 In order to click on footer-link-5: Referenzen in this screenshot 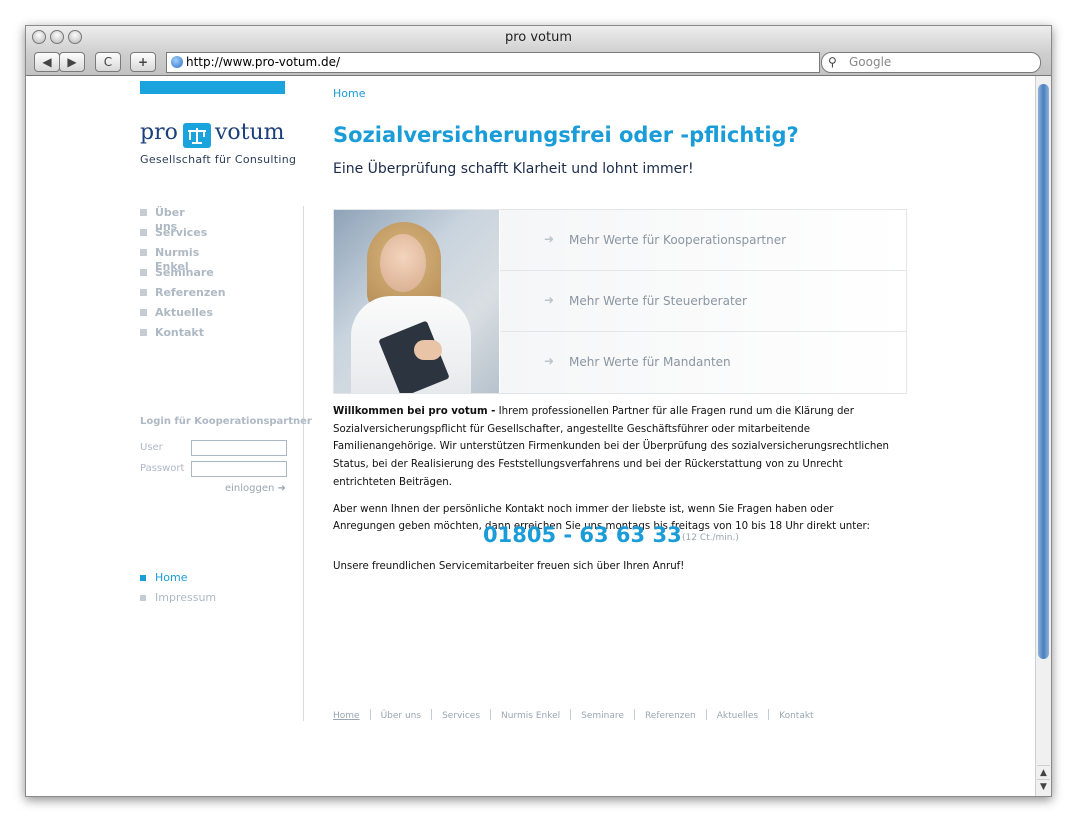, I will do `click(670, 716)`.